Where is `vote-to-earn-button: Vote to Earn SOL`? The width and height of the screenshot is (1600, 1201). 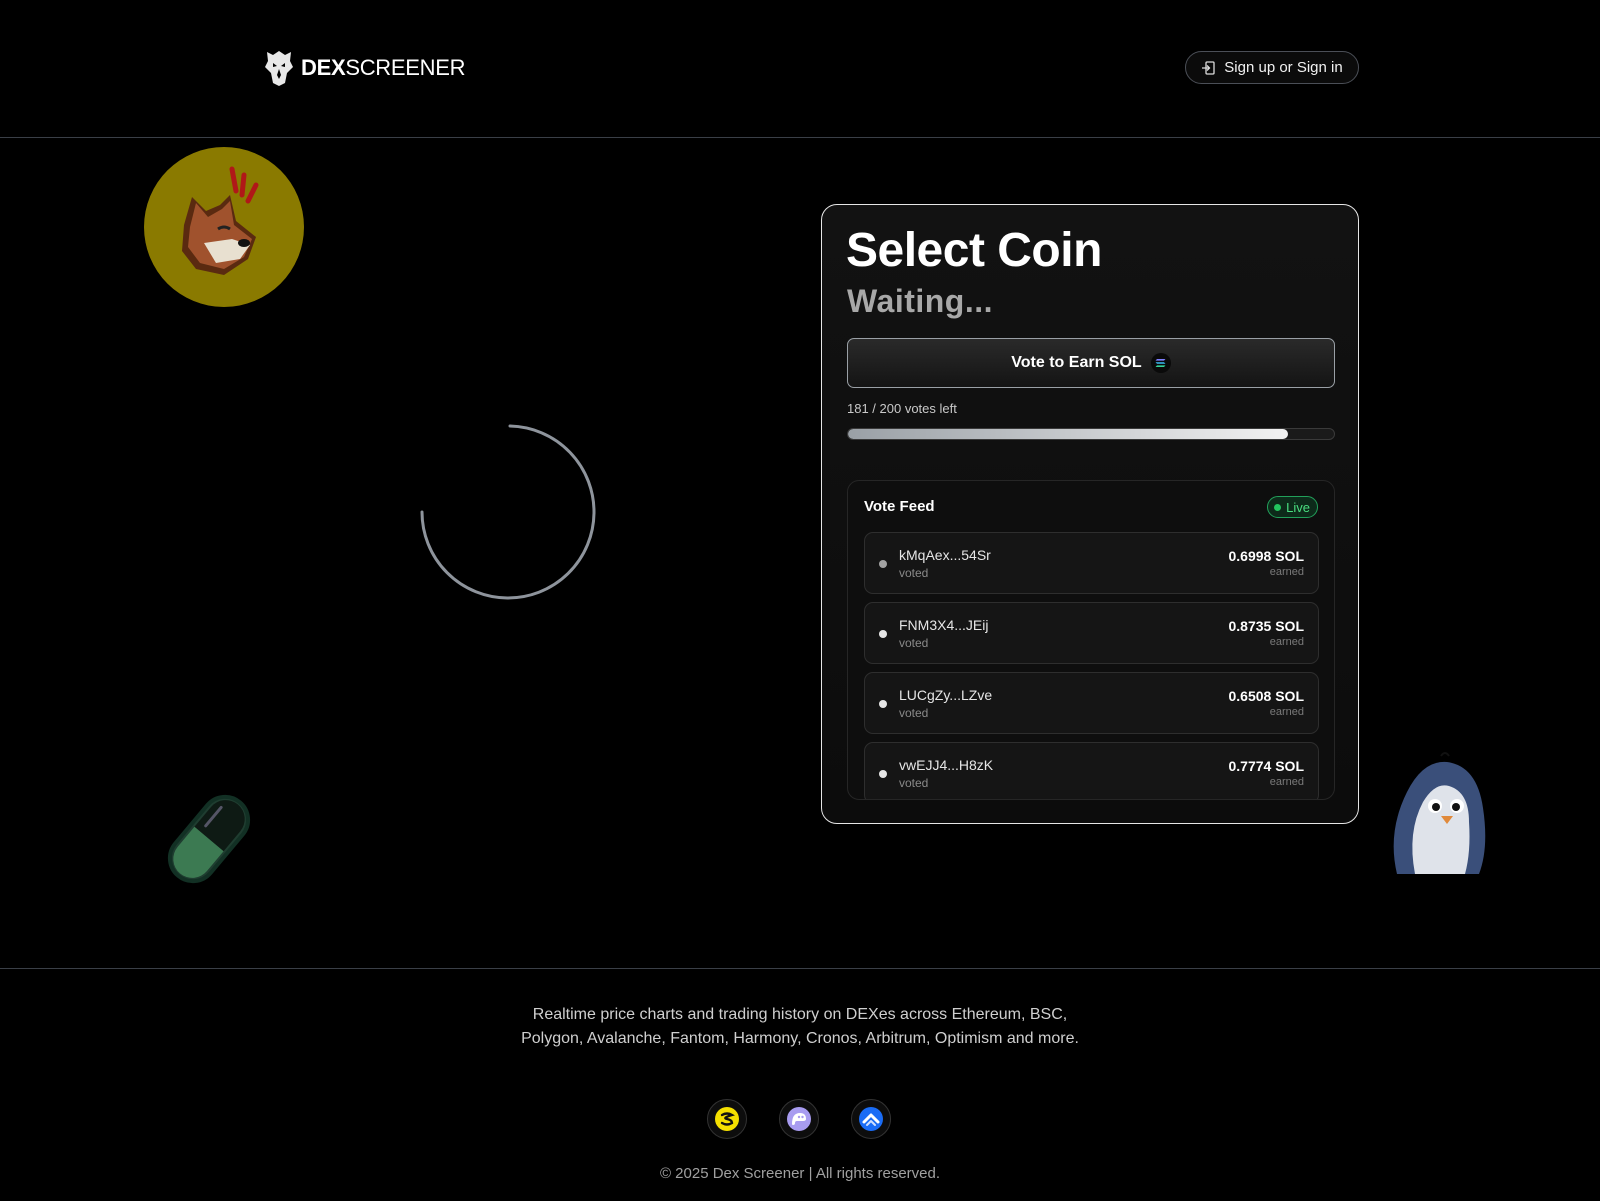 vote-to-earn-button: Vote to Earn SOL is located at coordinates (1091, 363).